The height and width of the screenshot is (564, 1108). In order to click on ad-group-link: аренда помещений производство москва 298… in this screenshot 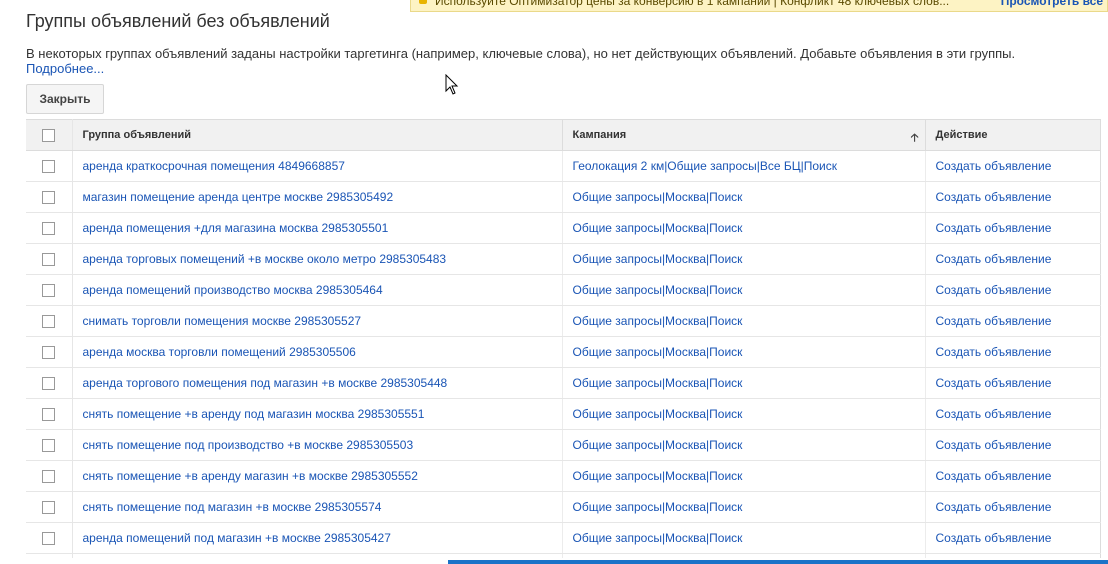, I will do `click(233, 290)`.